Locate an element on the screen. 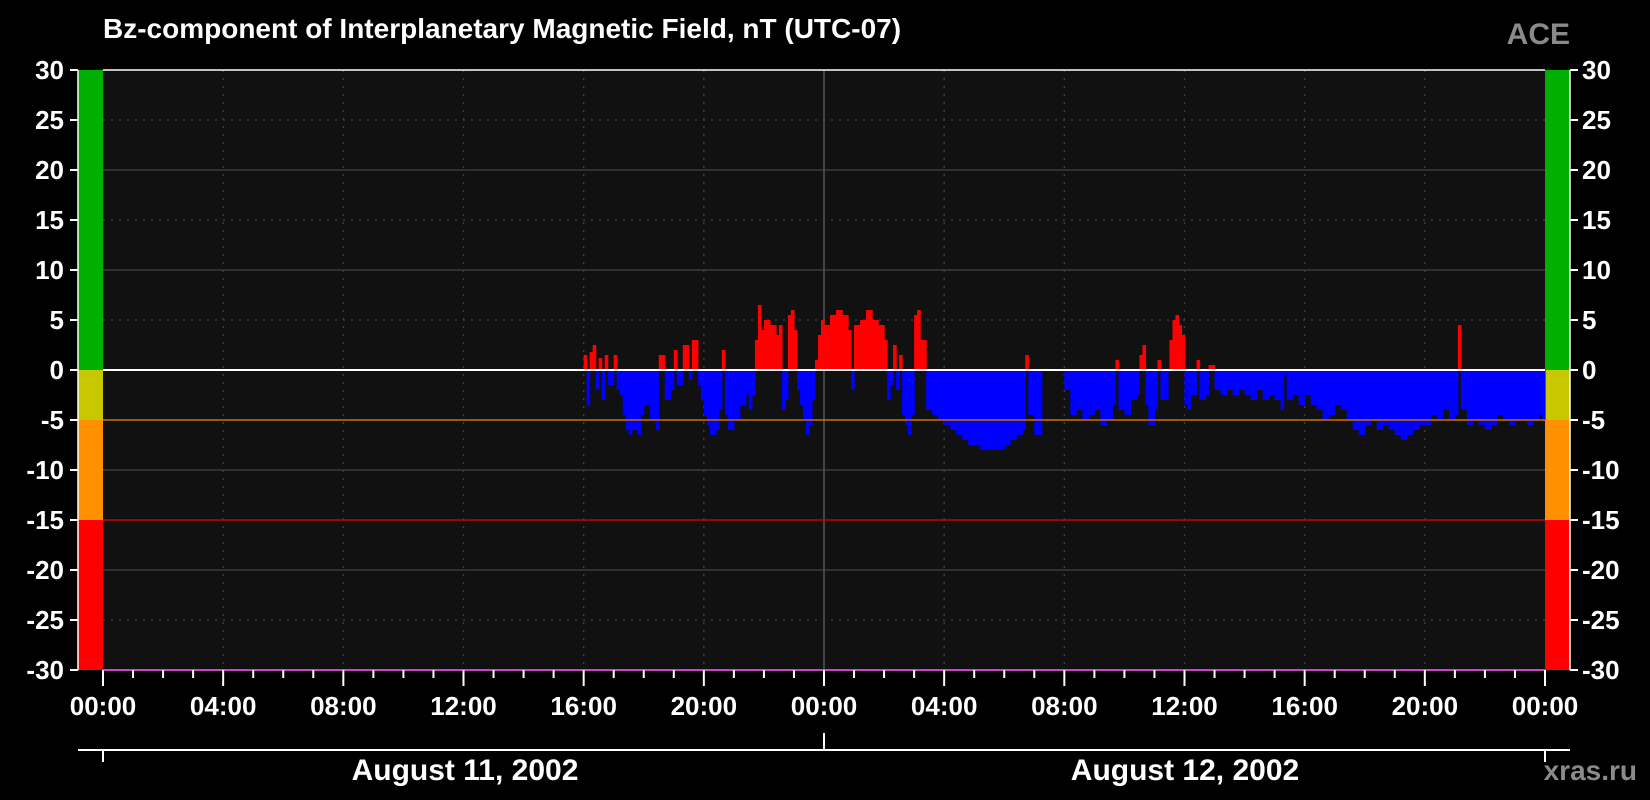  credit-label: xras.ru is located at coordinates (1590, 770).